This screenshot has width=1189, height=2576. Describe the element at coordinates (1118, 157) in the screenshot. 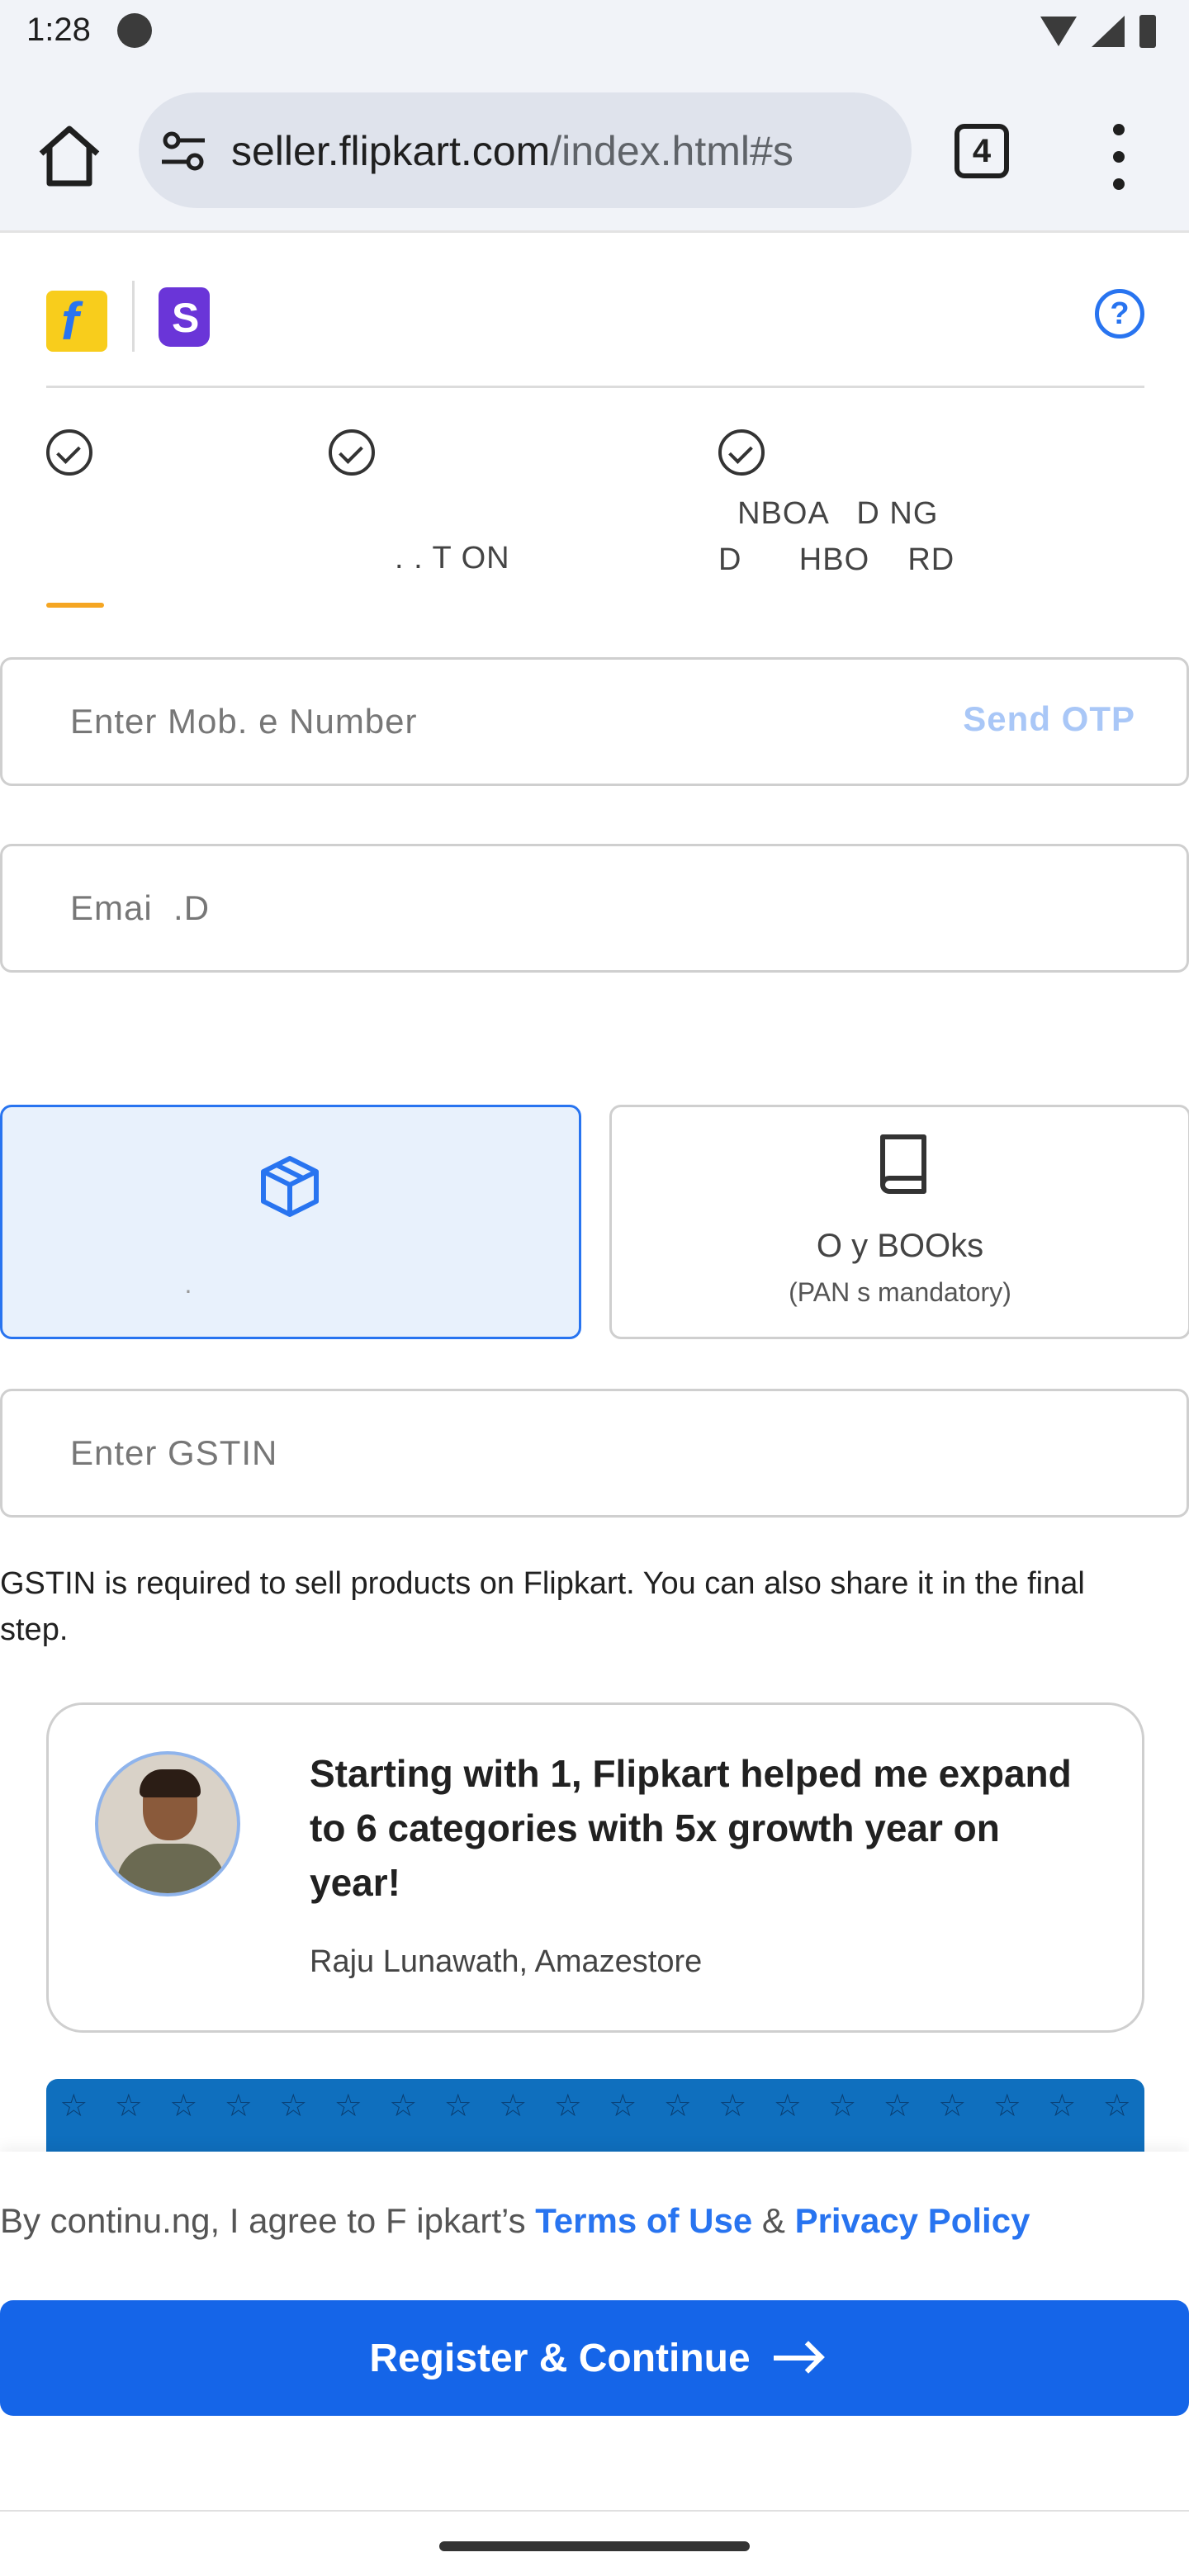

I see `more-menu-icon` at that location.